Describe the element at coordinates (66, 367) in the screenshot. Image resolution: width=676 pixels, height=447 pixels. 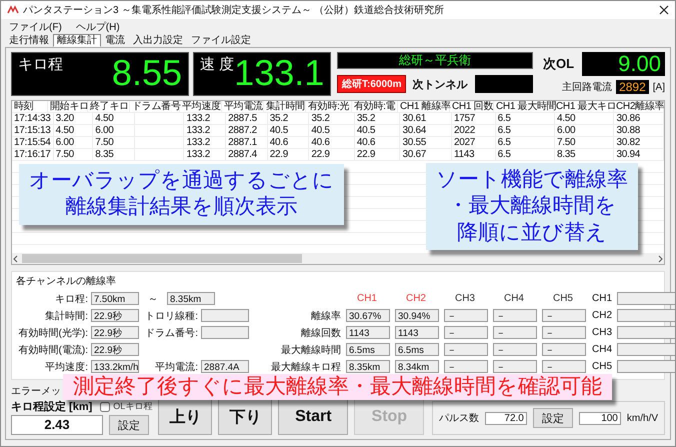
I see `field-label: 平均速度:` at that location.